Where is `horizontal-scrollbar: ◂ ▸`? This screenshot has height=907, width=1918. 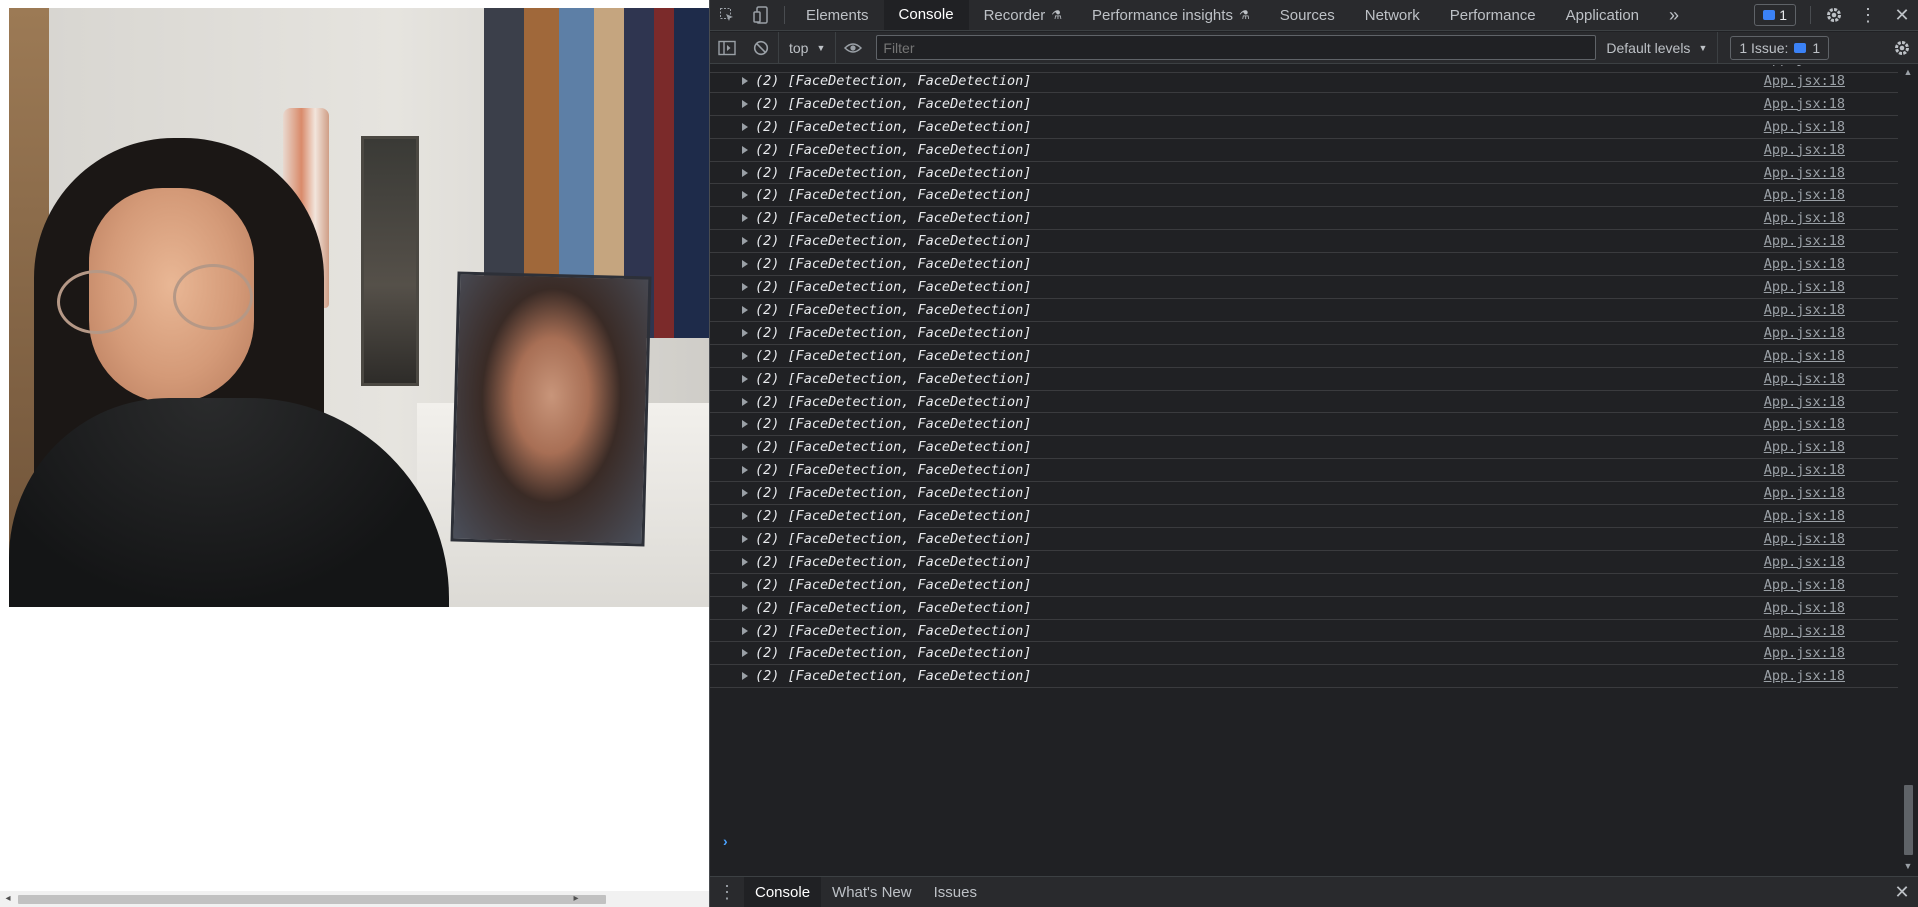
horizontal-scrollbar: ◂ ▸ is located at coordinates (354, 899).